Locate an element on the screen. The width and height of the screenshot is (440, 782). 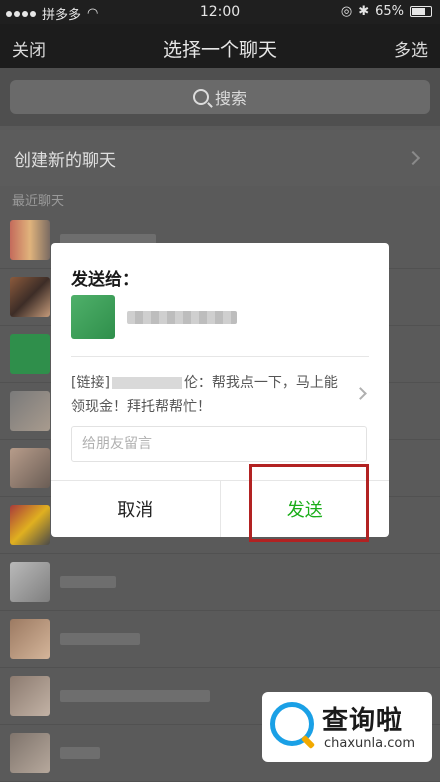
magnifier-icon is located at coordinates (292, 724).